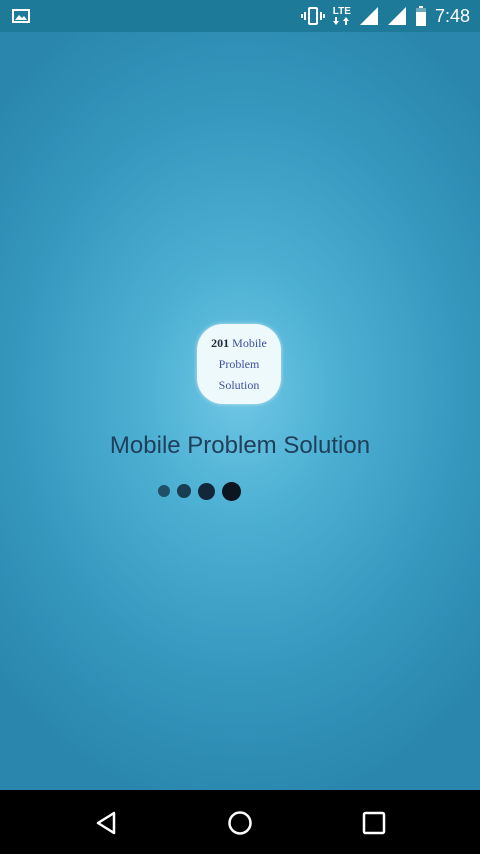 This screenshot has height=854, width=480. What do you see at coordinates (240, 445) in the screenshot?
I see `app-title: Mobile Problem Solution` at bounding box center [240, 445].